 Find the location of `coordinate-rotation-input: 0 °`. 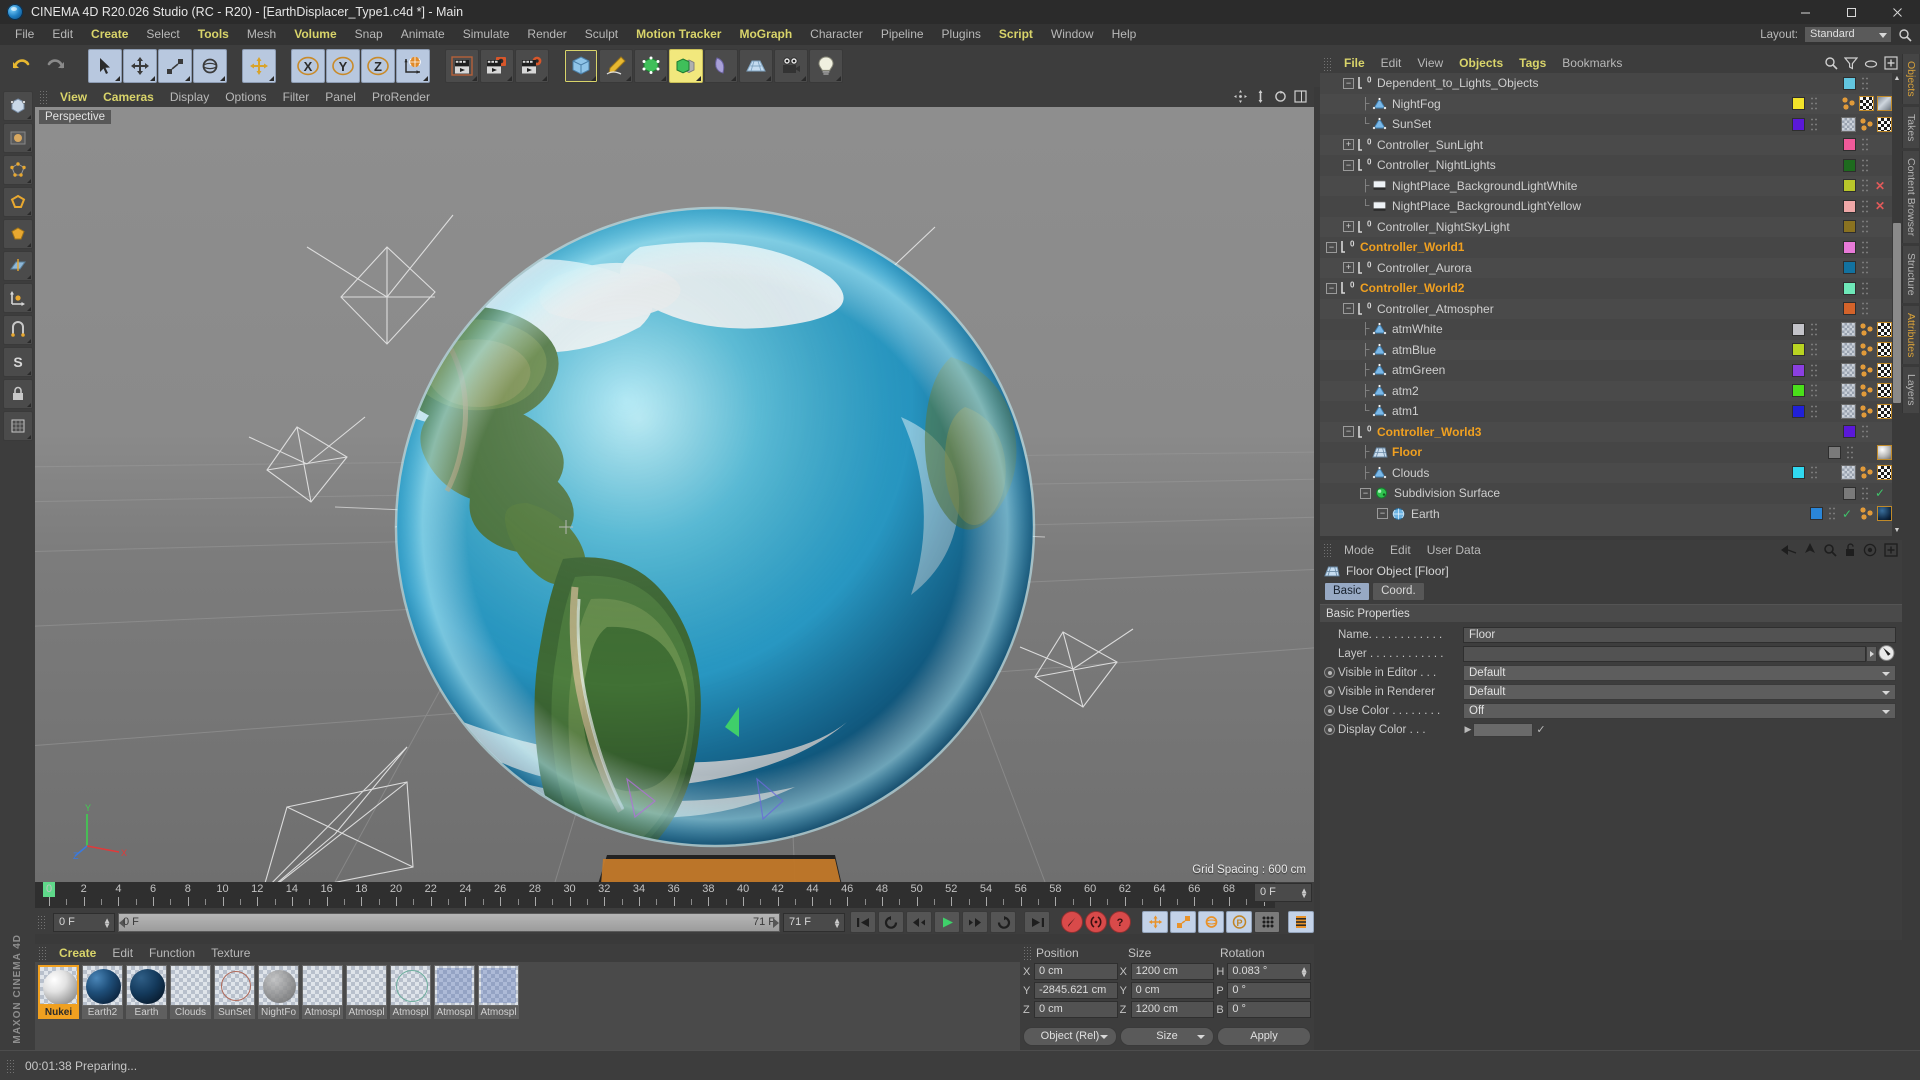

coordinate-rotation-input: 0 ° is located at coordinates (1269, 1009).